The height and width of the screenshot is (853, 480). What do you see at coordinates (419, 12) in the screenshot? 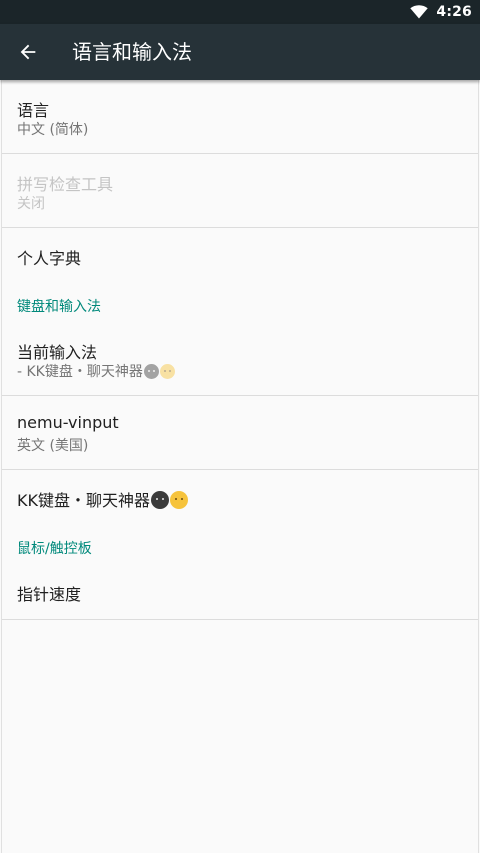
I see `wifi-icon` at bounding box center [419, 12].